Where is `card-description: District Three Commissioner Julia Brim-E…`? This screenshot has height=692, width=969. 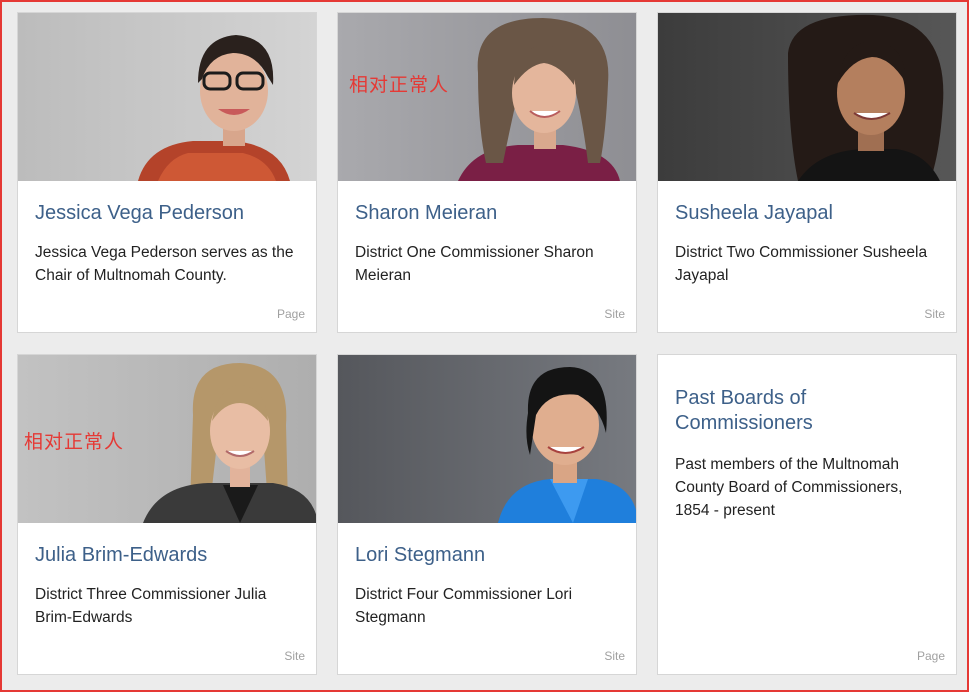
card-description: District Three Commissioner Julia Brim-E… is located at coordinates (151, 606).